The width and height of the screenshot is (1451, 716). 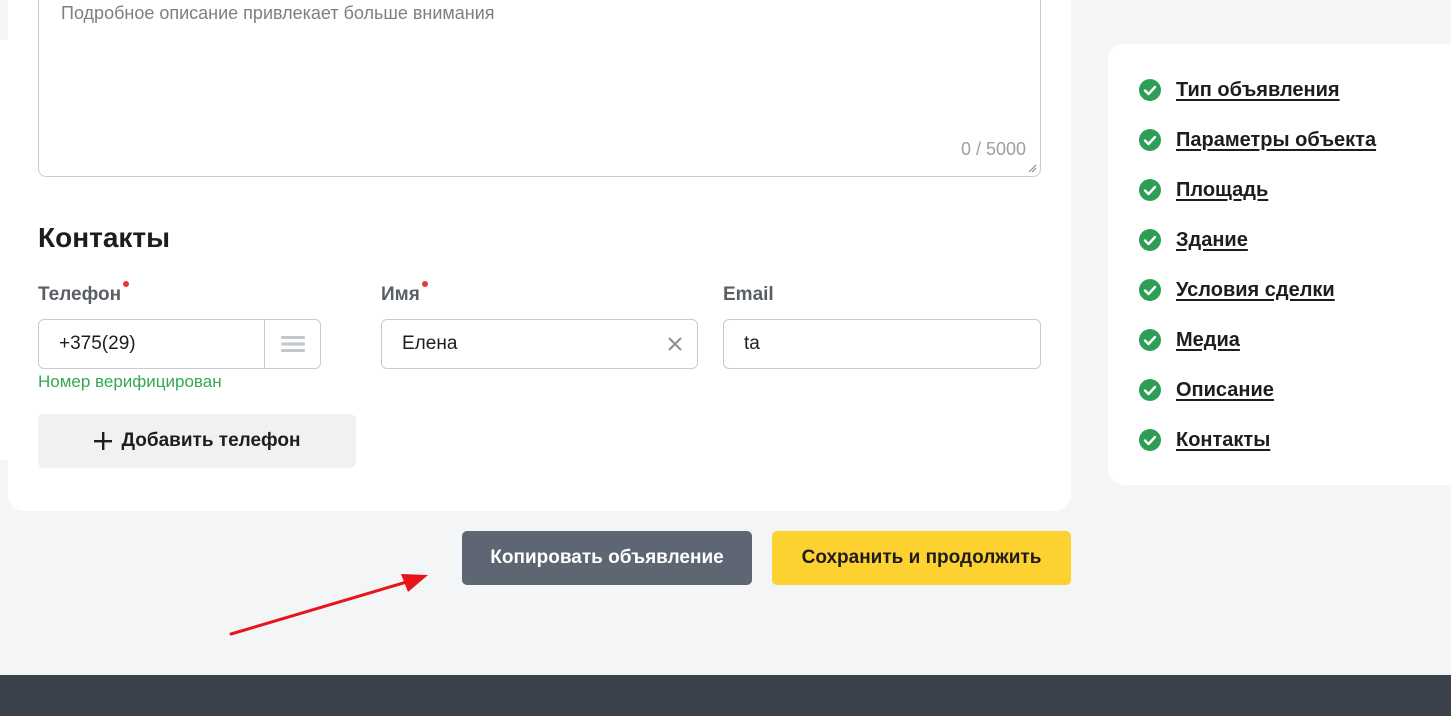 I want to click on phone-value: +375(29), so click(x=97, y=343).